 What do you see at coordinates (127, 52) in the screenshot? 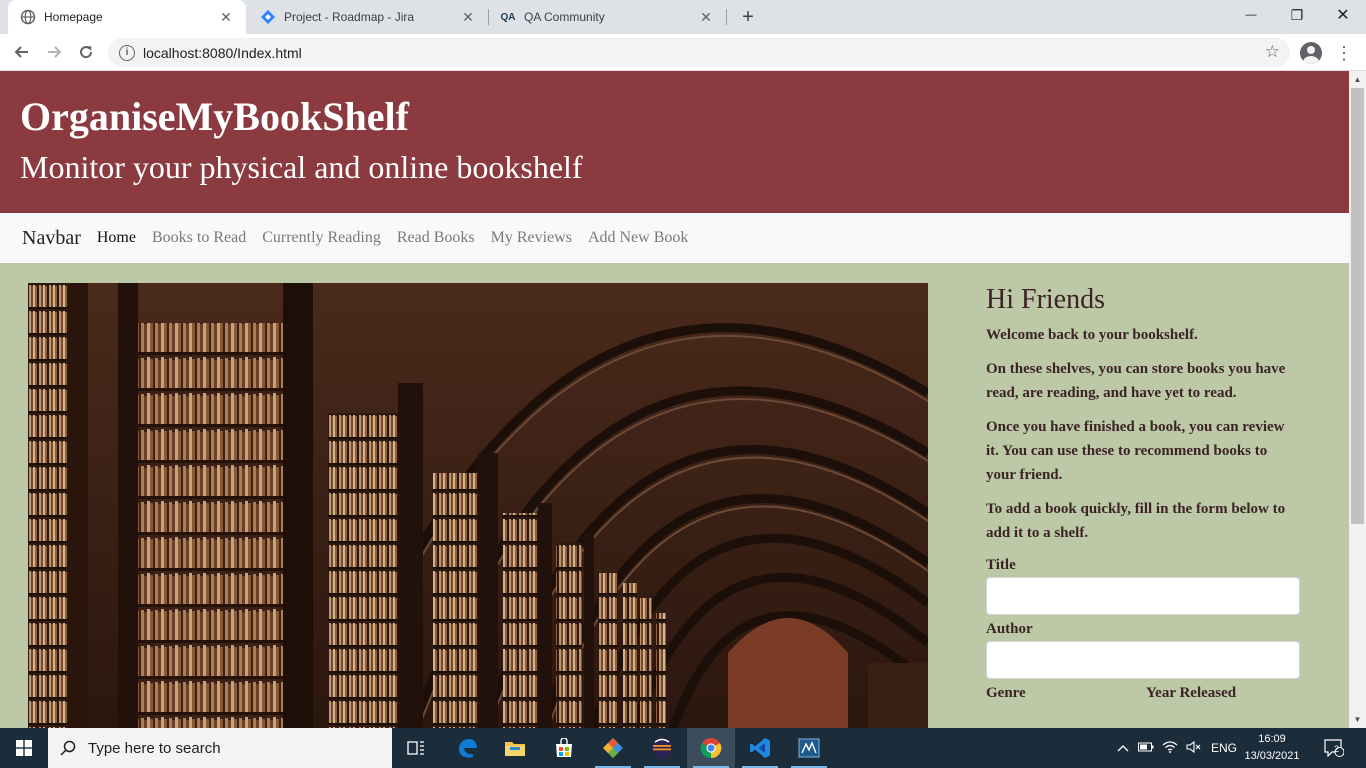
I see `site-info-icon: i` at bounding box center [127, 52].